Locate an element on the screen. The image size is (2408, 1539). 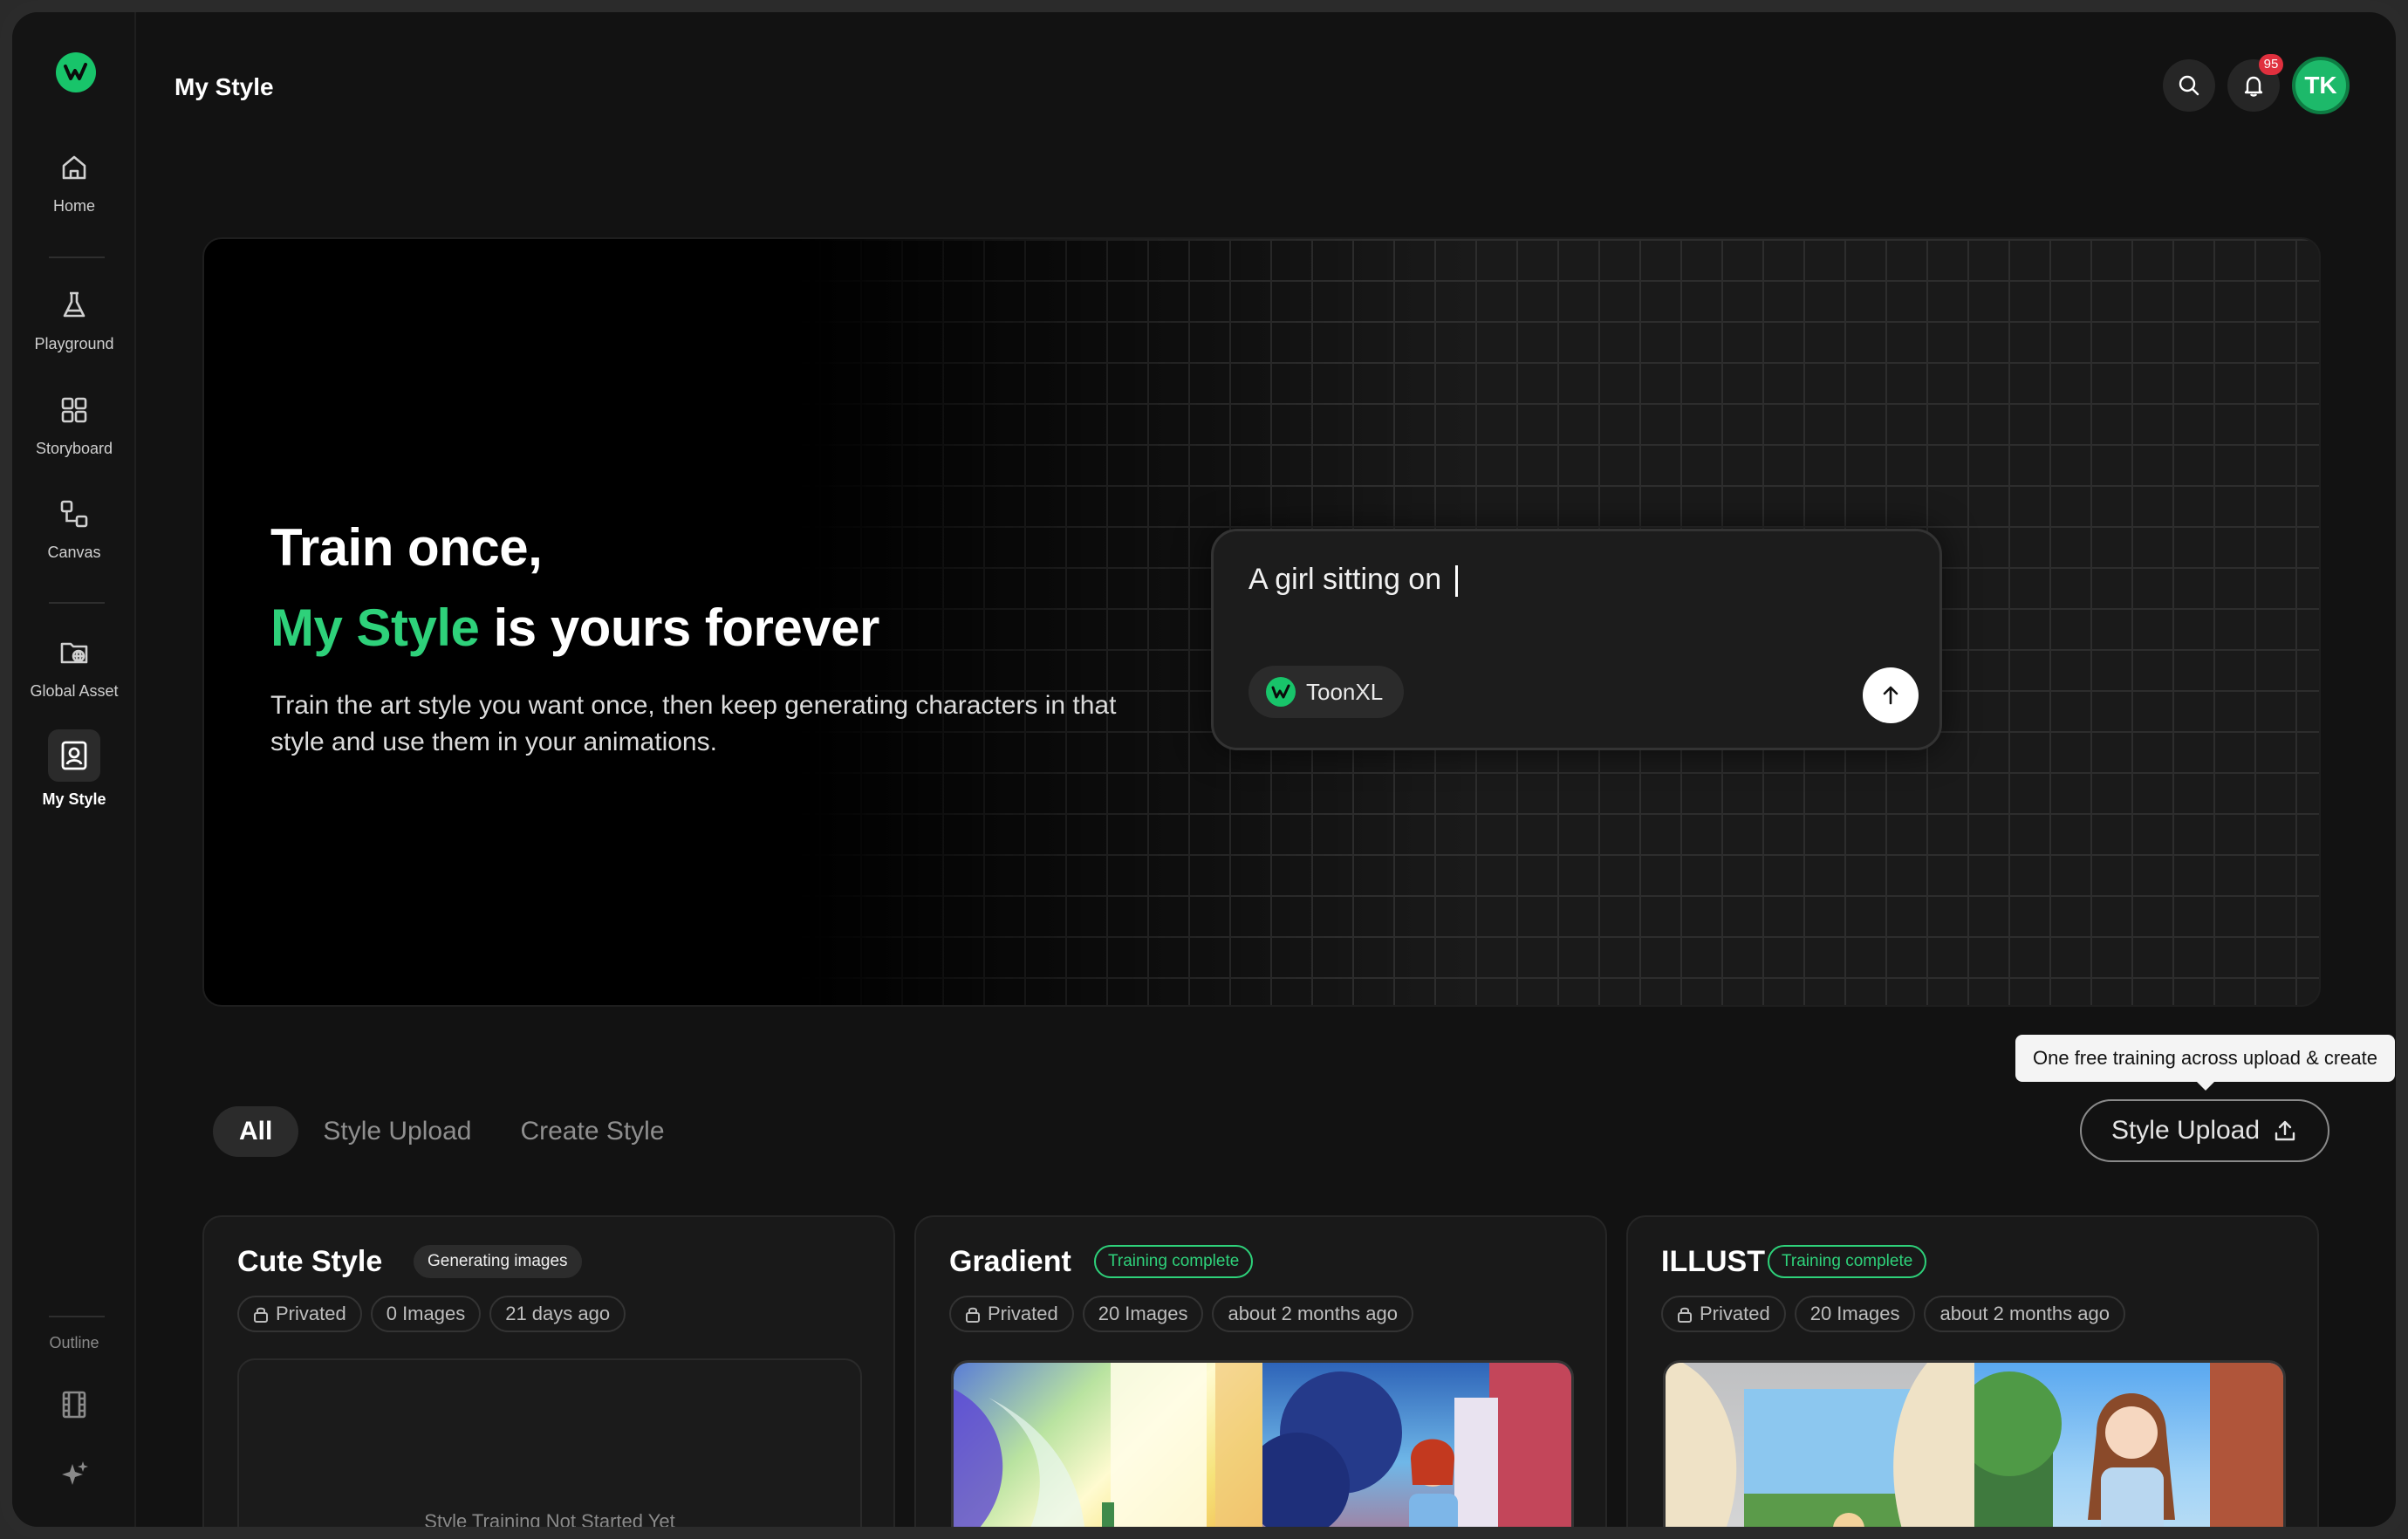
filter-tabs: All Style Upload Create Style is located at coordinates (451, 1131).